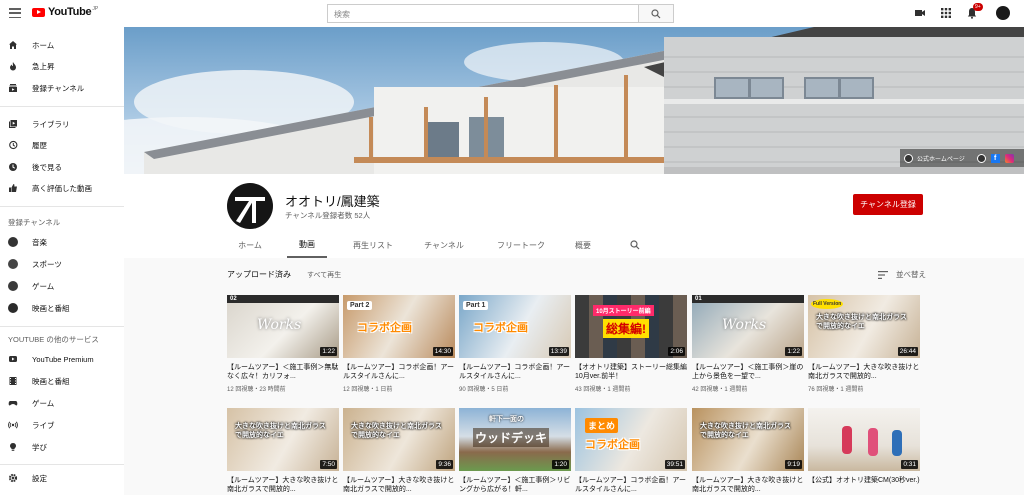 The height and width of the screenshot is (495, 1024). Describe the element at coordinates (62, 381) in the screenshot. I see `sidebar-item-movies-shows: 映画と番組` at that location.